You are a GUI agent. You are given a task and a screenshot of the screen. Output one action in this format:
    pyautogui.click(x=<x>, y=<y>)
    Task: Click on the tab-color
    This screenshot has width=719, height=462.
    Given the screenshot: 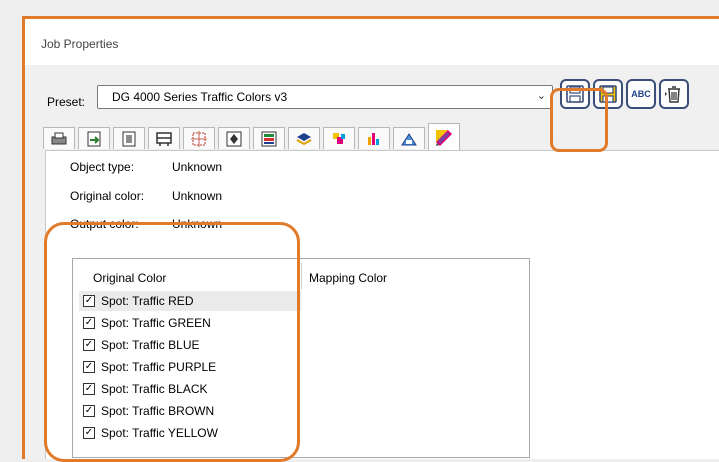 What is the action you would take?
    pyautogui.click(x=269, y=138)
    